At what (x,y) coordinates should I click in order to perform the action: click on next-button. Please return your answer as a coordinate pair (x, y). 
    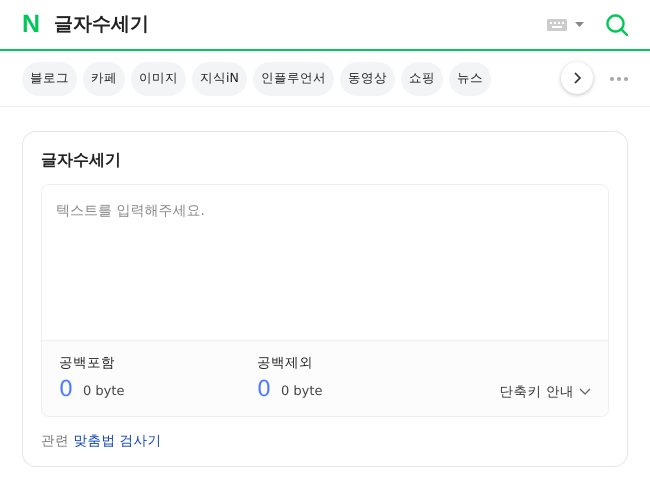
    Looking at the image, I should click on (577, 78).